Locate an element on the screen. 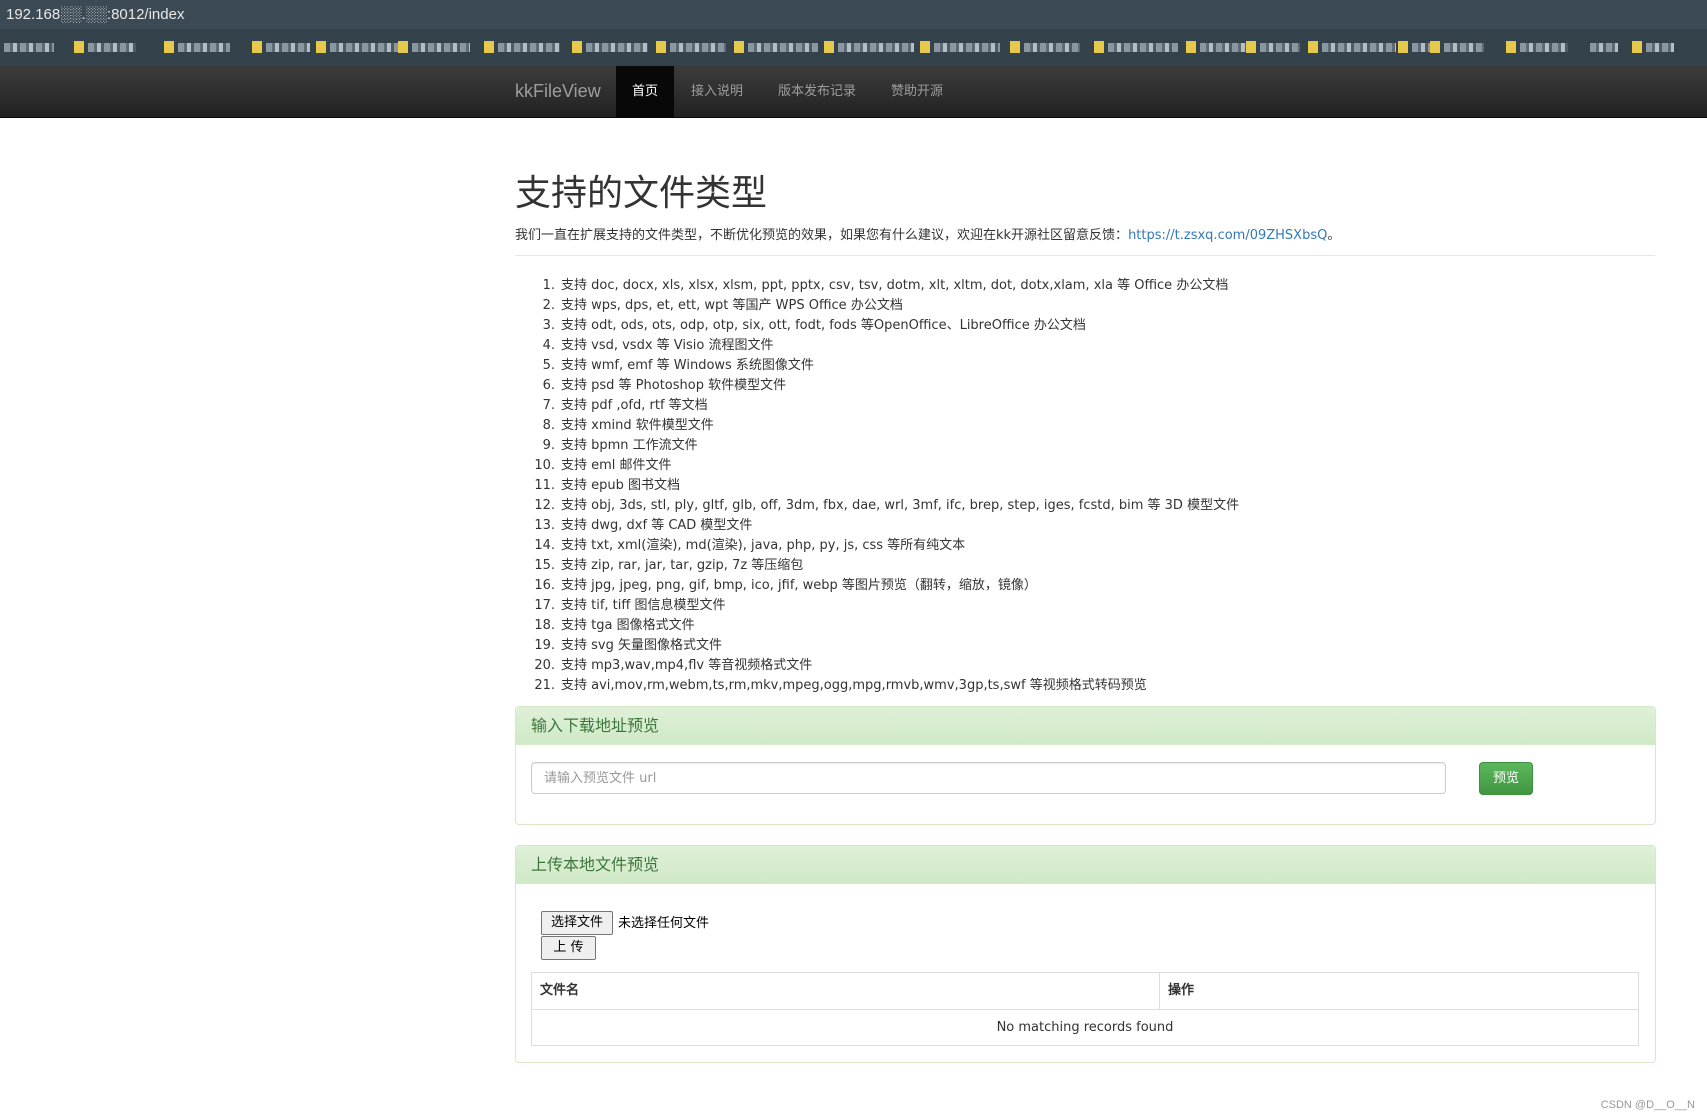  url-panel-heading: 输入下载地址预览 is located at coordinates (1085, 726).